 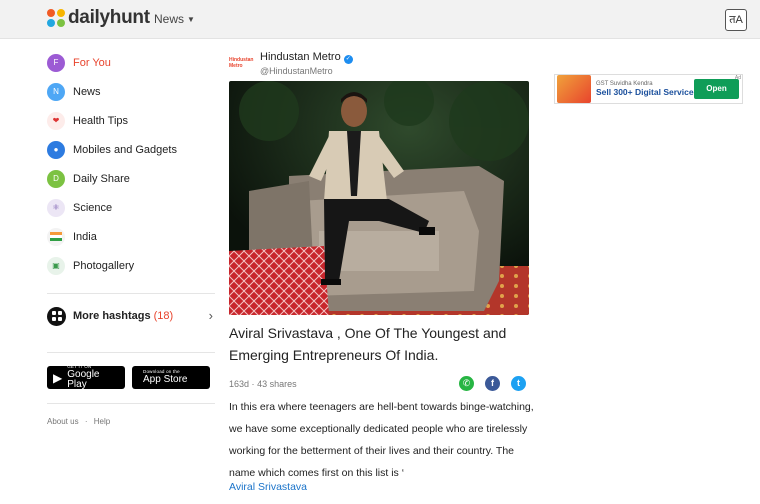 I want to click on sidebar-item-label: Mobiles and Gadgets, so click(x=125, y=149).